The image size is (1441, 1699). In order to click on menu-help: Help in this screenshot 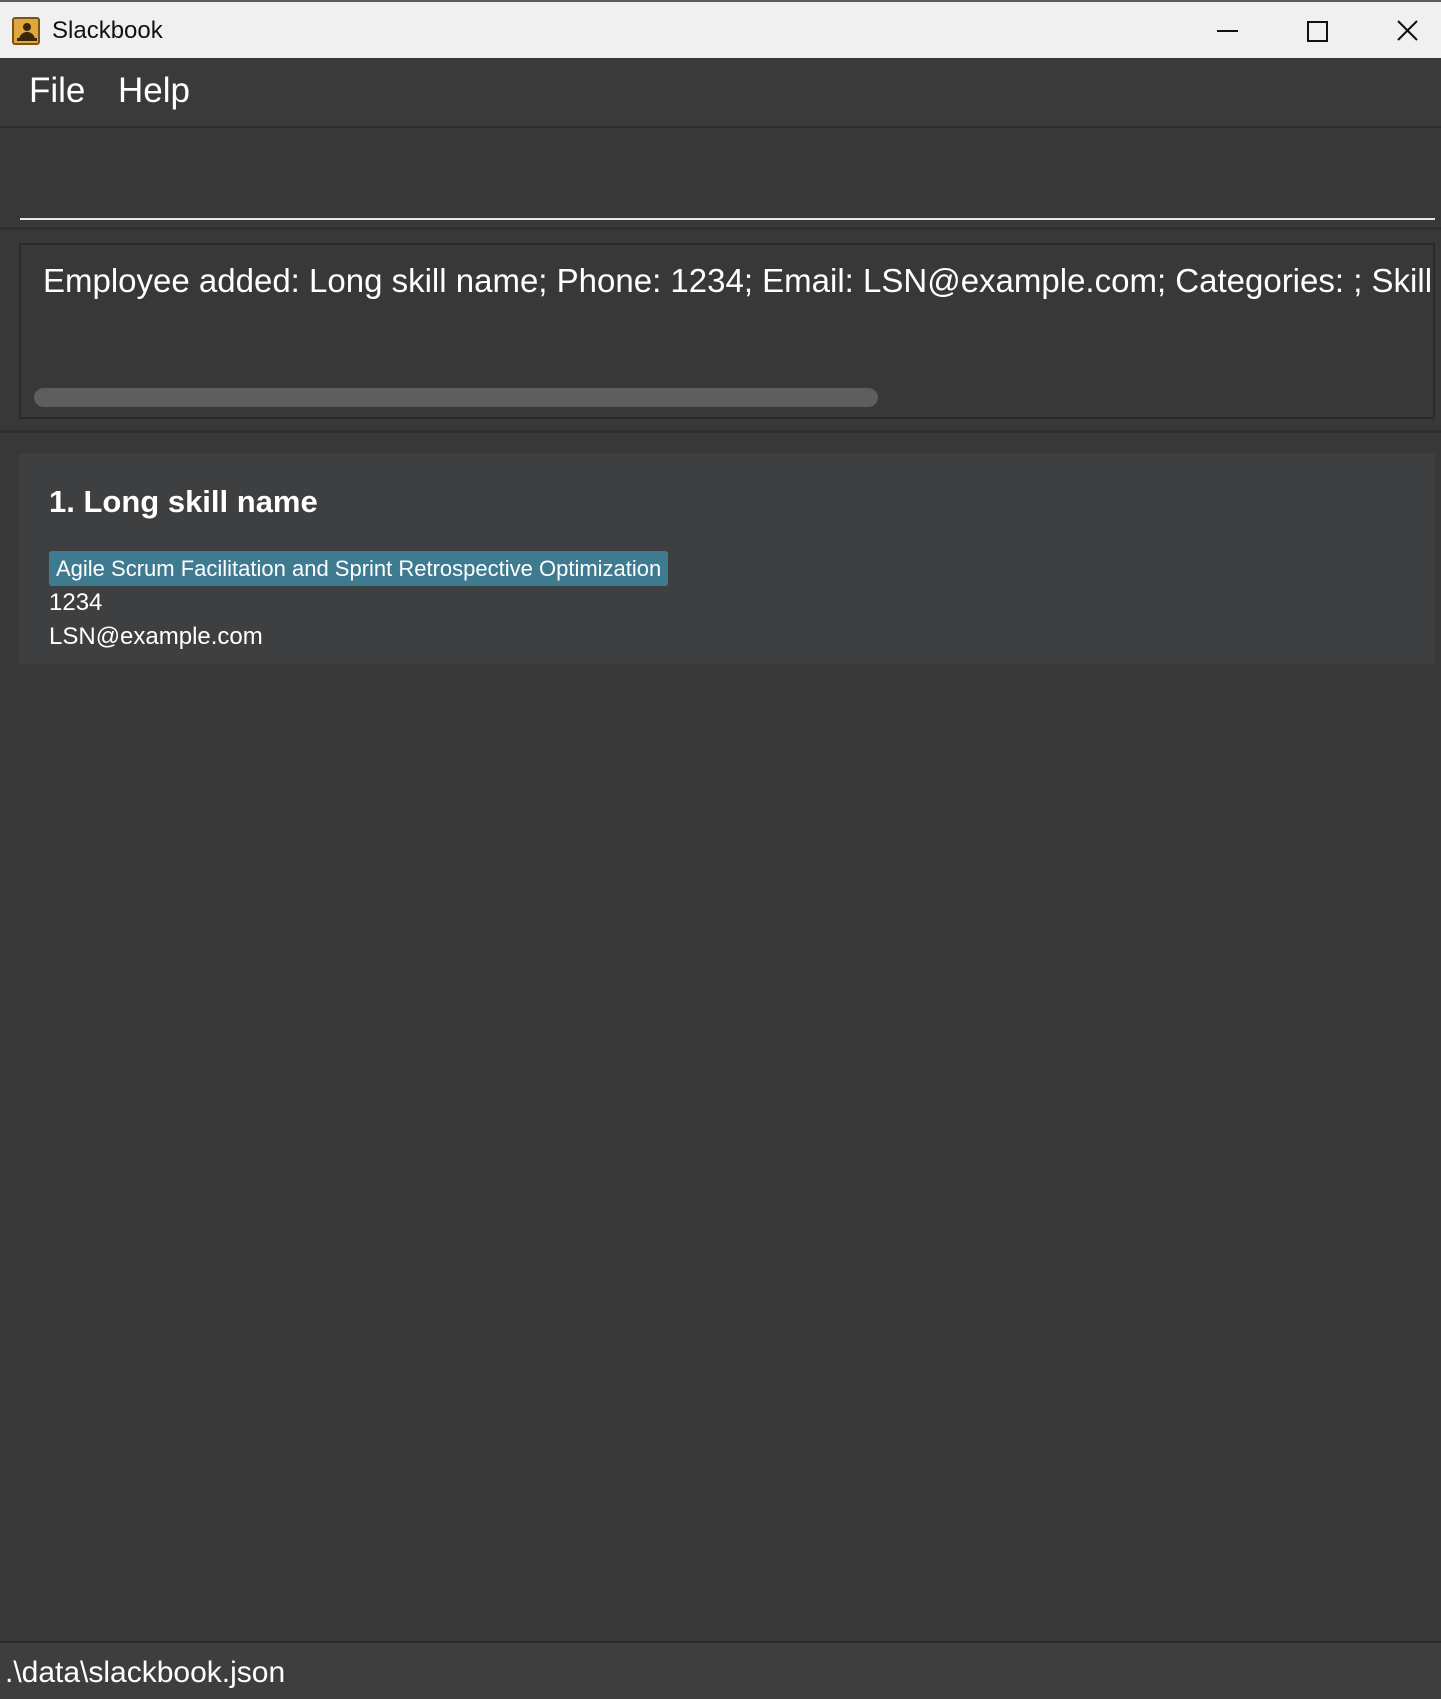, I will do `click(154, 91)`.